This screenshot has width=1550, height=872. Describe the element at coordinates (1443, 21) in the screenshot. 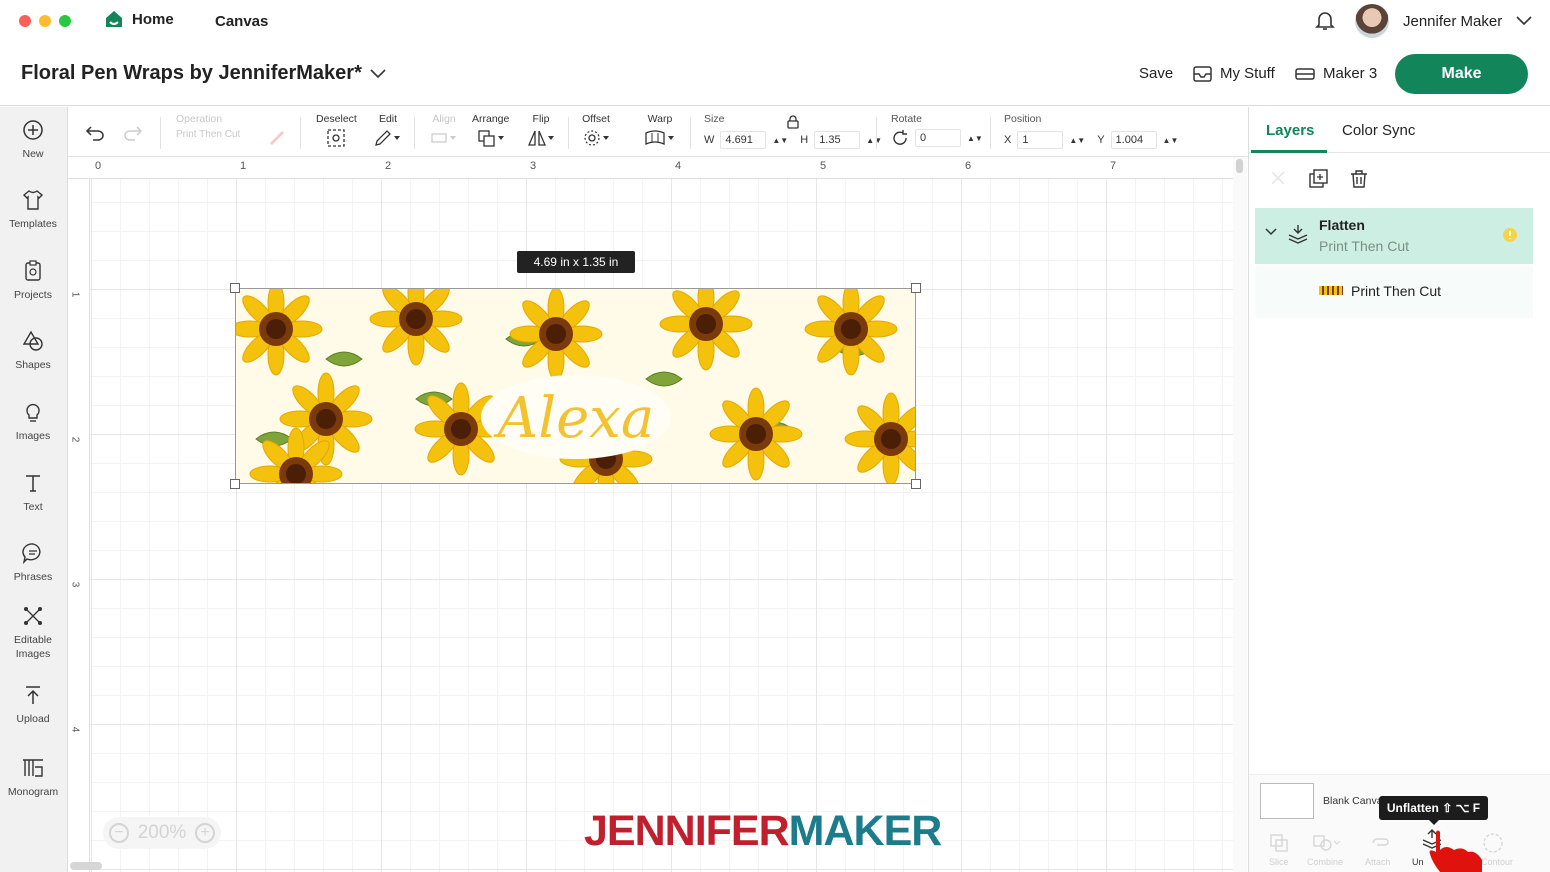

I see `user-menu: Jennifer Maker` at that location.